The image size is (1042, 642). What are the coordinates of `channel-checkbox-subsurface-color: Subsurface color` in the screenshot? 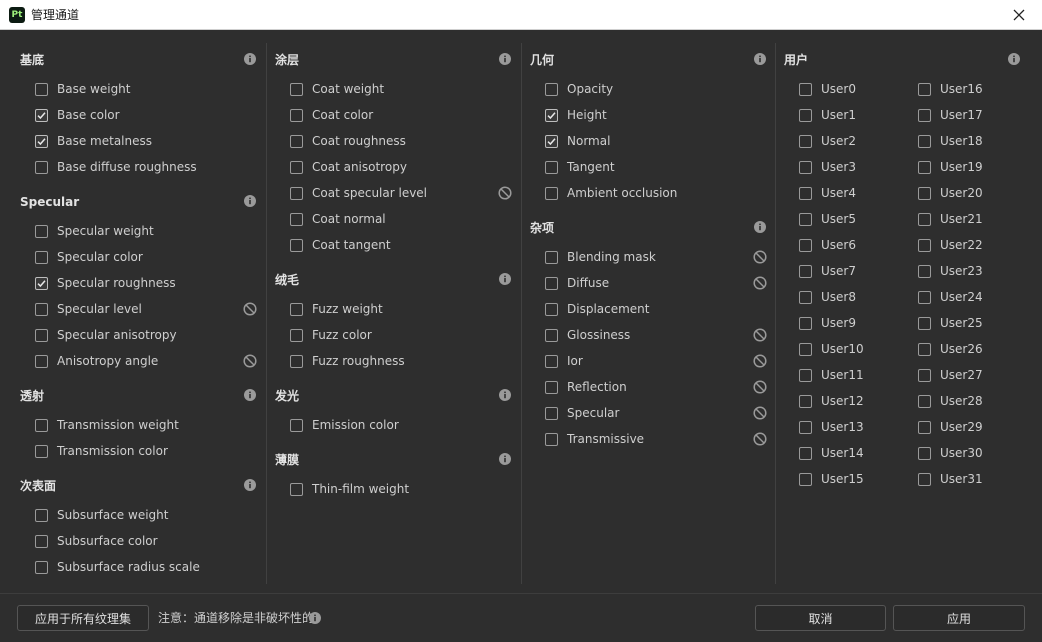 It's located at (96, 541).